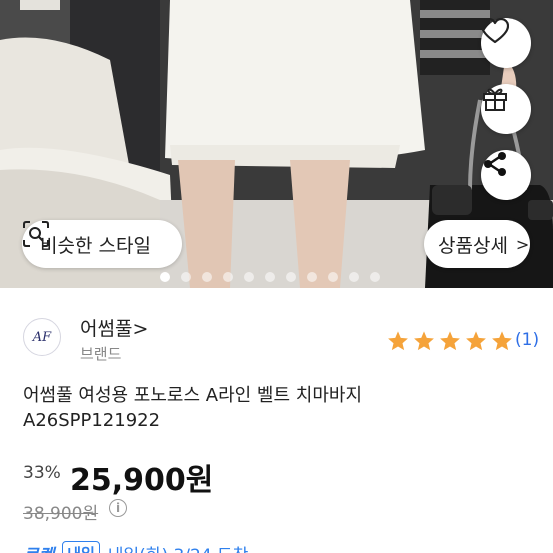 This screenshot has width=553, height=553. Describe the element at coordinates (114, 327) in the screenshot. I see `brand-name-link: 어썸풀>` at that location.